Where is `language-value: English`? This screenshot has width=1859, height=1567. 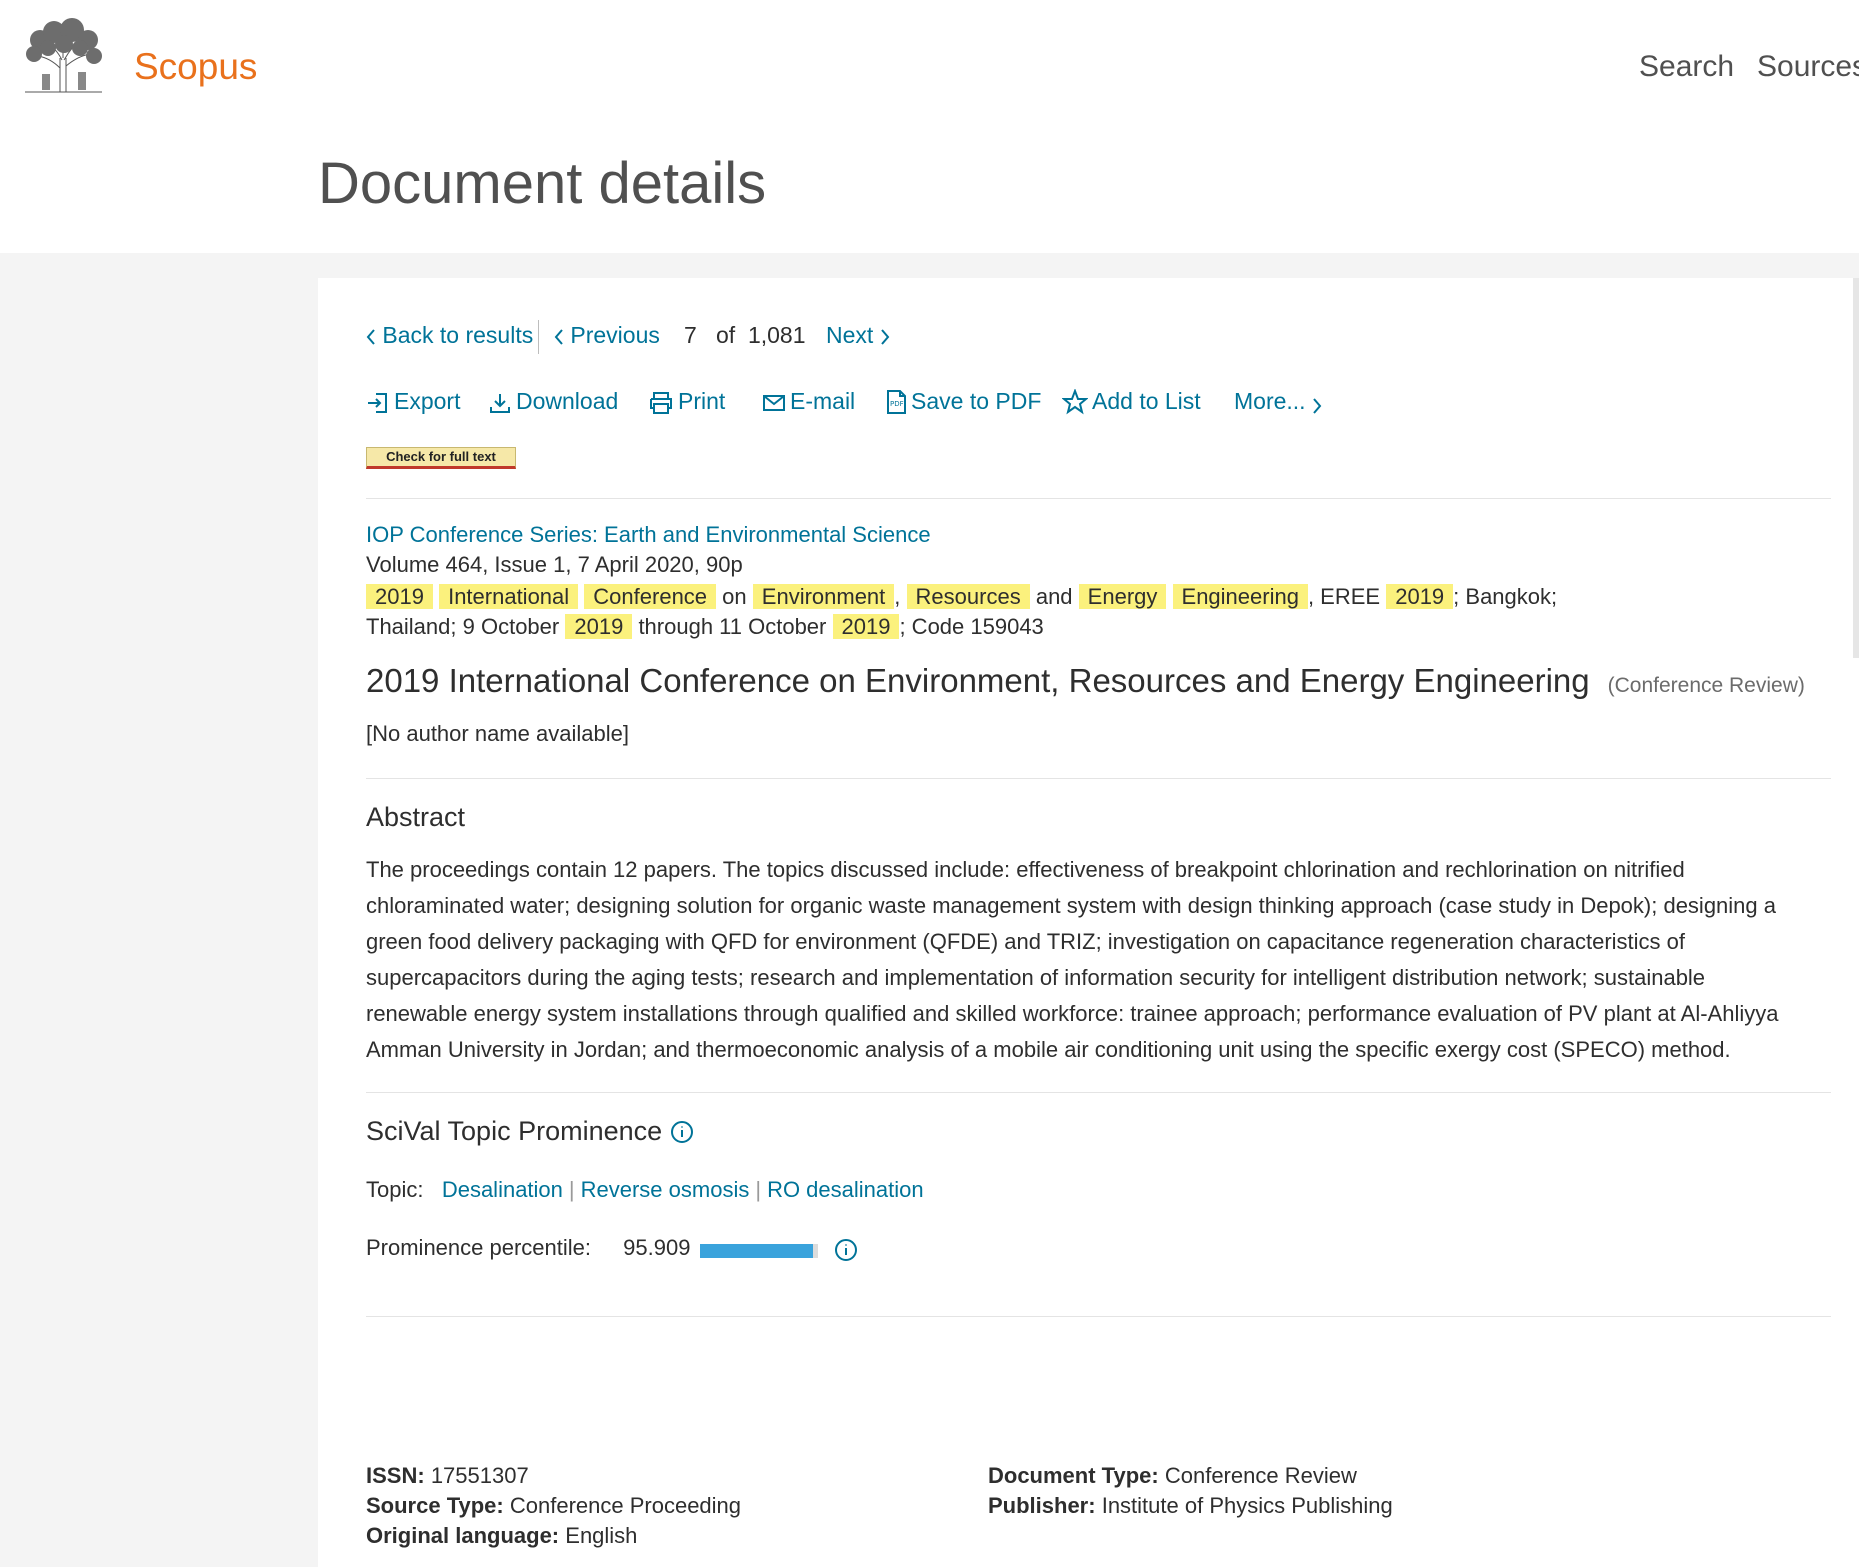
language-value: English is located at coordinates (601, 1535).